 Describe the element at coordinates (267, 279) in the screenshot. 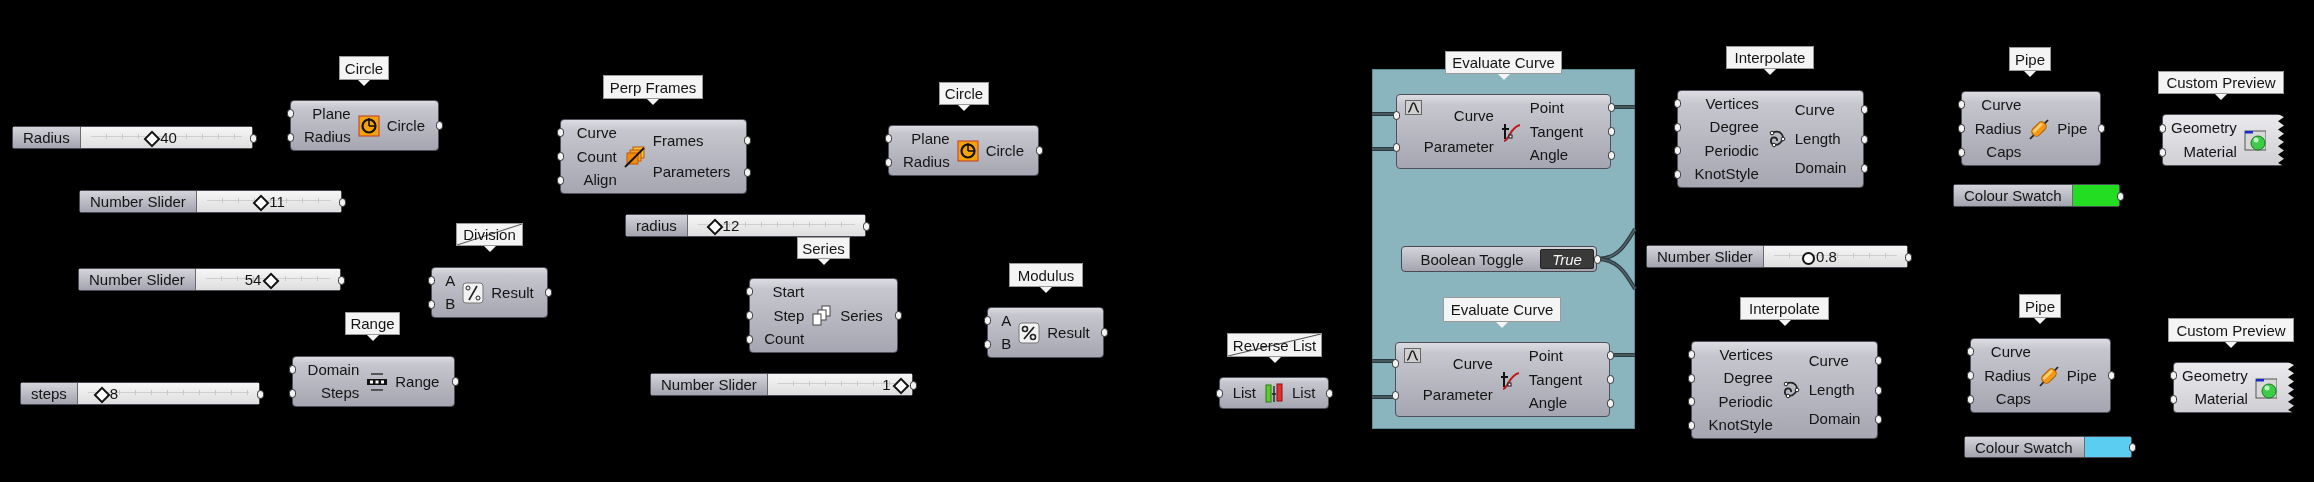

I see `slider-track: 54` at that location.